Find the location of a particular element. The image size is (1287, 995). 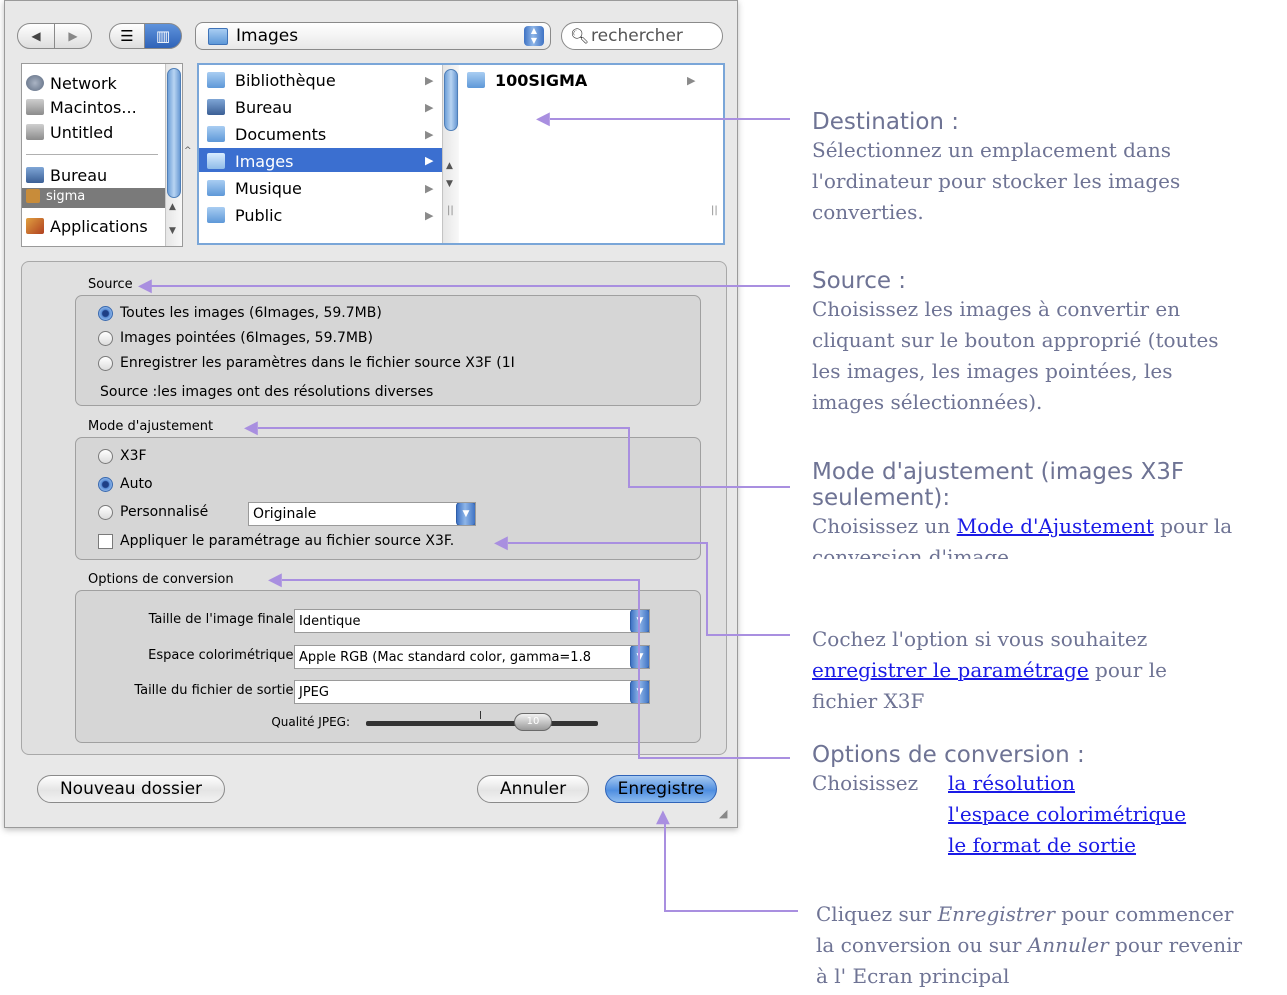

radio-auto: Auto is located at coordinates (125, 484).